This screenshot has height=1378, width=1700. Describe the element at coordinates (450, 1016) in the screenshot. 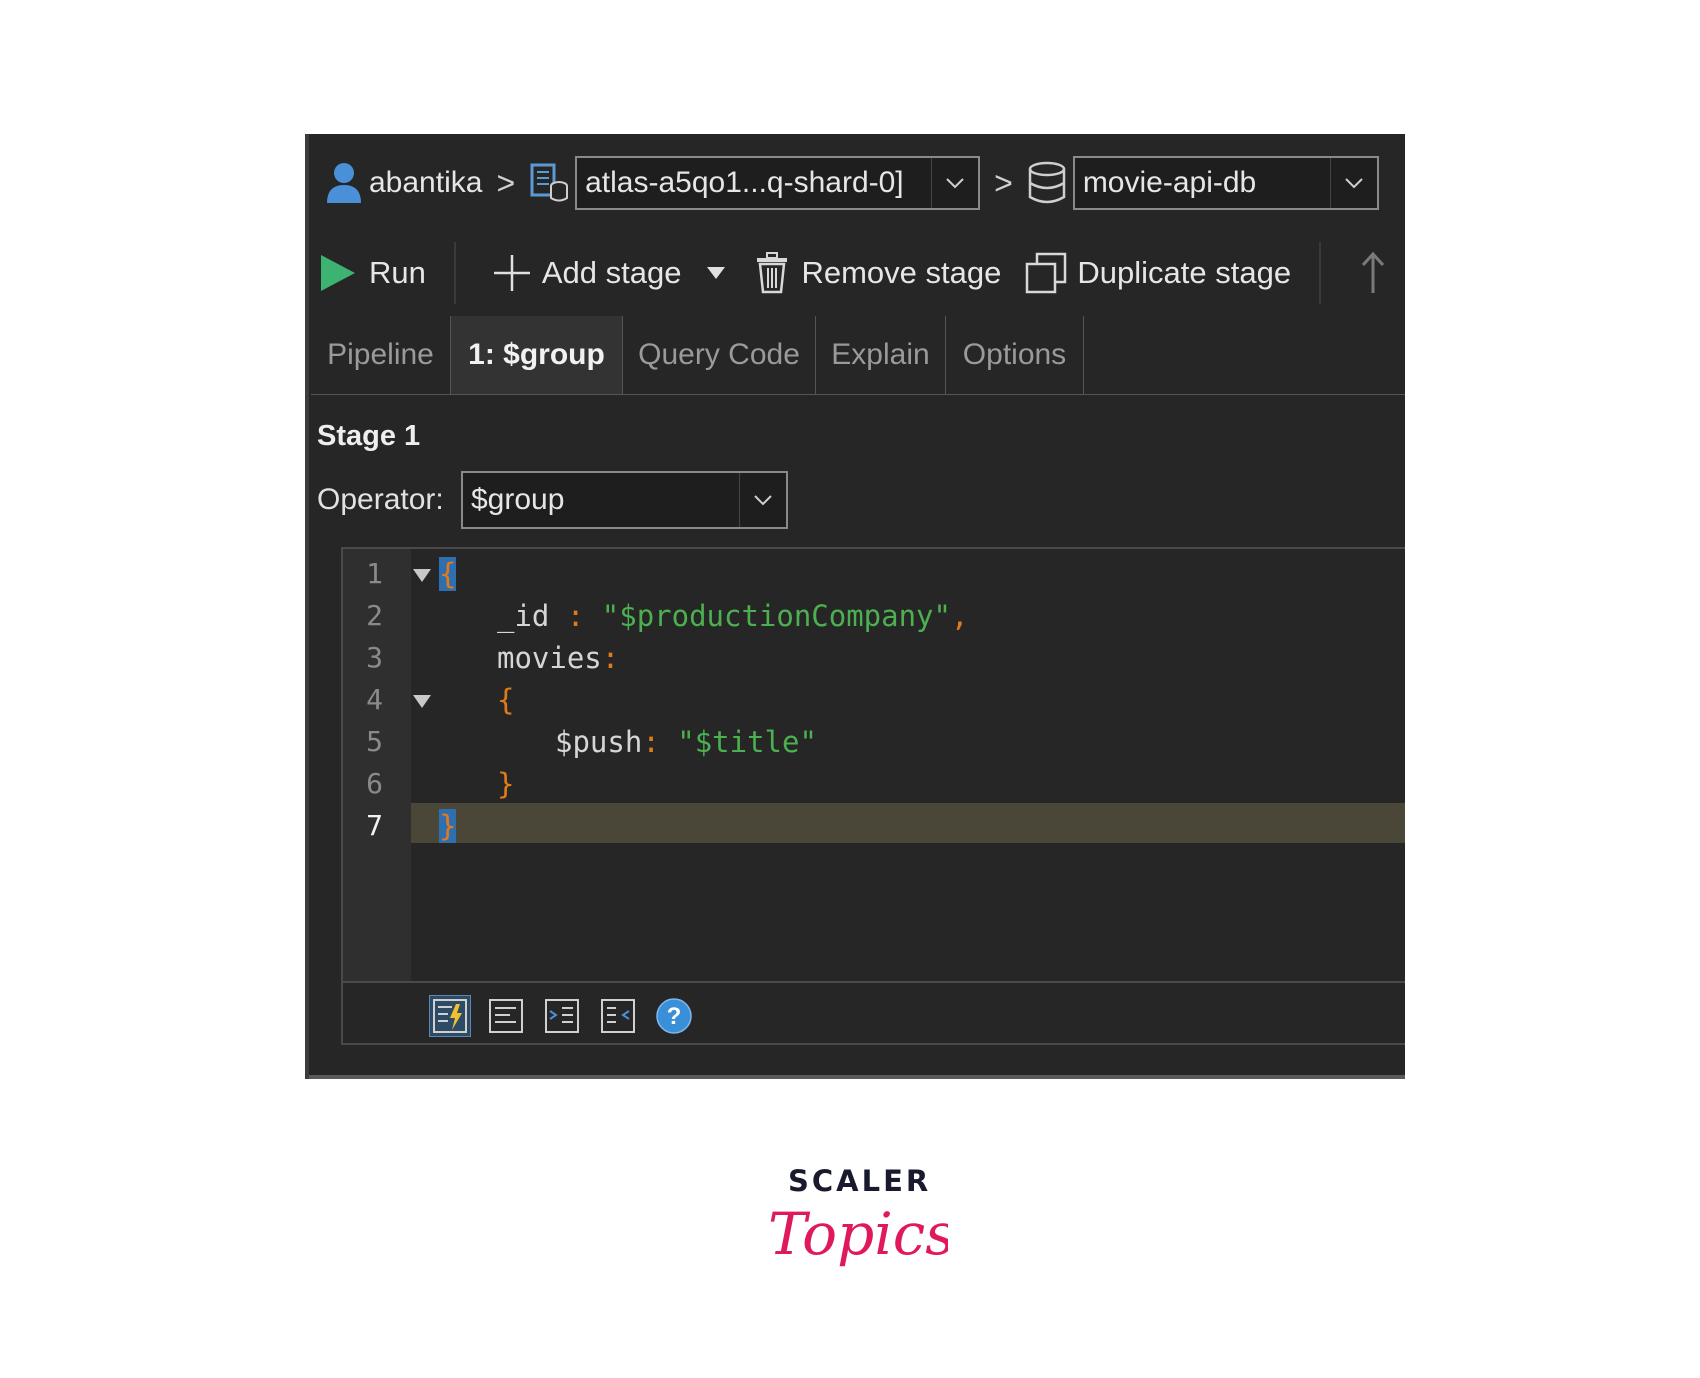

I see `auto-format-icon` at that location.